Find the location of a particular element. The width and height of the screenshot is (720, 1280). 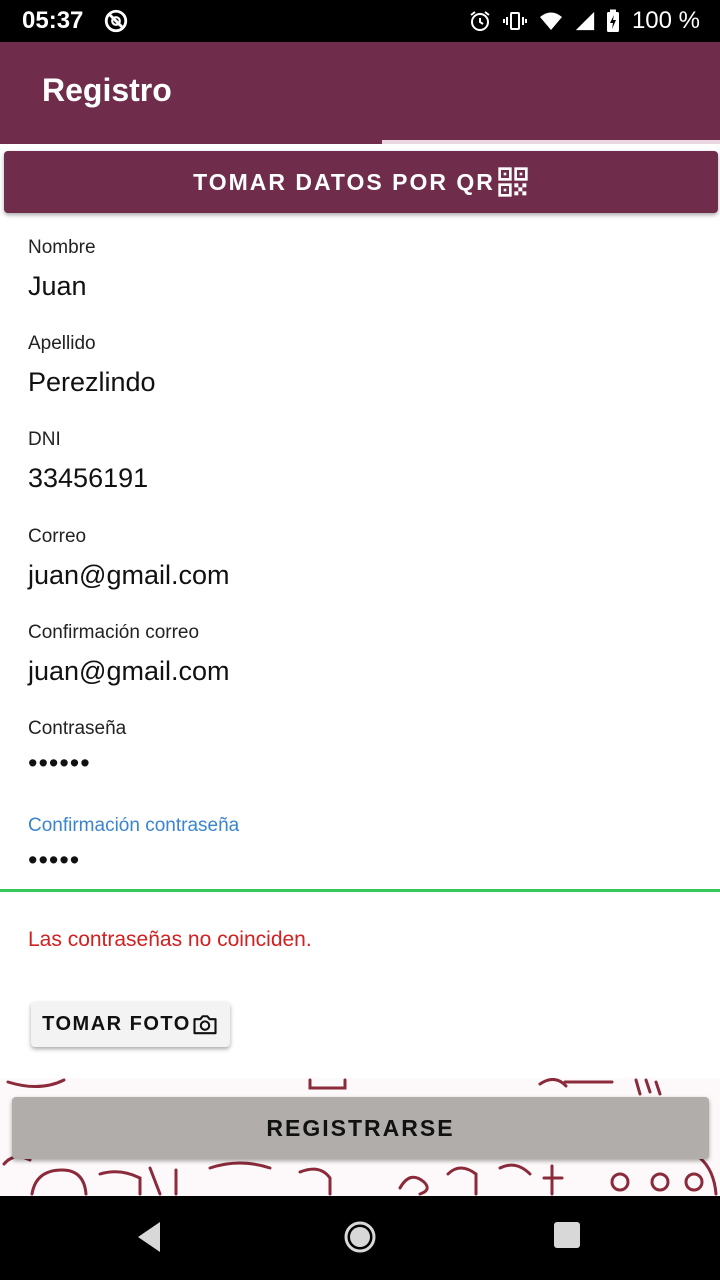

email-confirm-label: Confirmación correo is located at coordinates (114, 632).